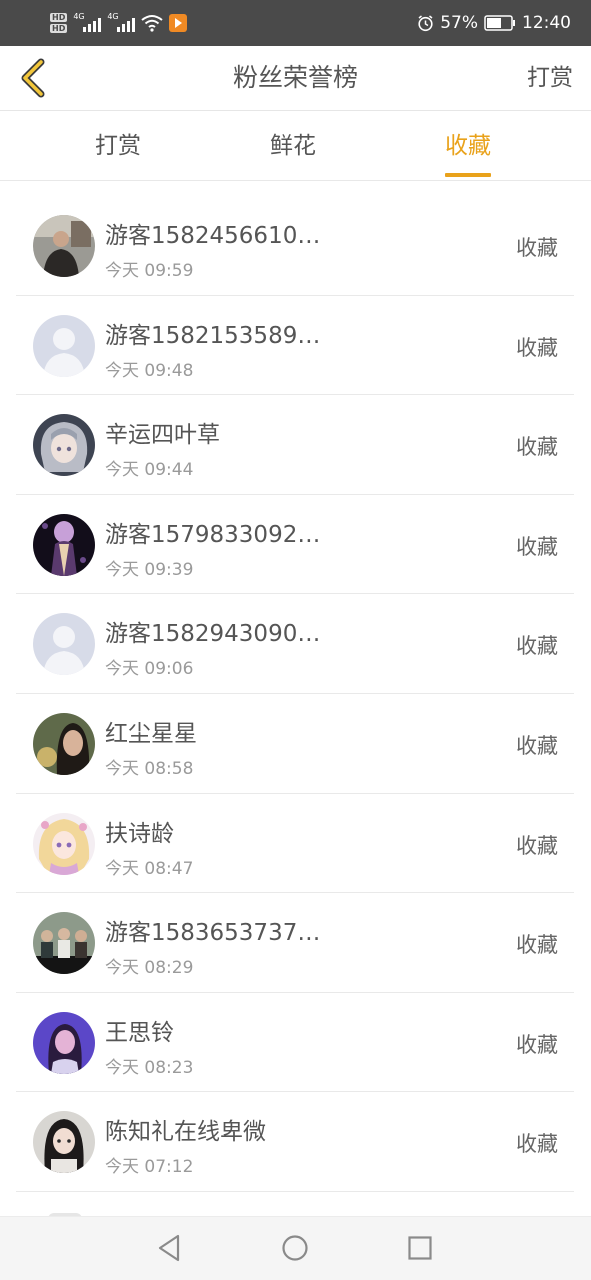  What do you see at coordinates (295, 445) in the screenshot?
I see `list-item: 辛运四叶草 今天 09:44 收藏` at bounding box center [295, 445].